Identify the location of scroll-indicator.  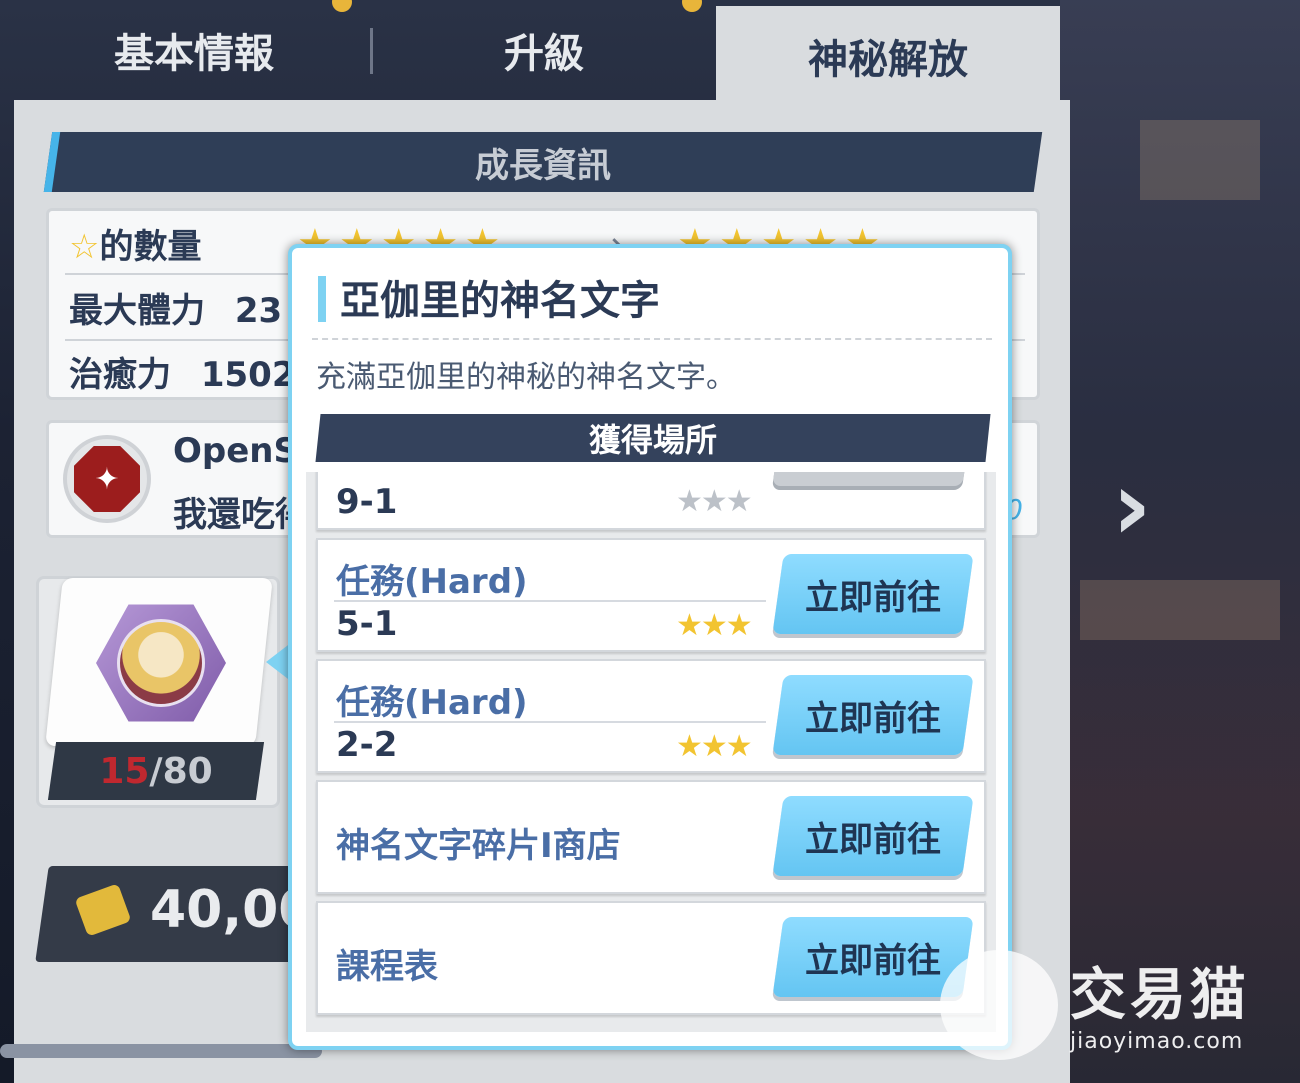
(161, 1051).